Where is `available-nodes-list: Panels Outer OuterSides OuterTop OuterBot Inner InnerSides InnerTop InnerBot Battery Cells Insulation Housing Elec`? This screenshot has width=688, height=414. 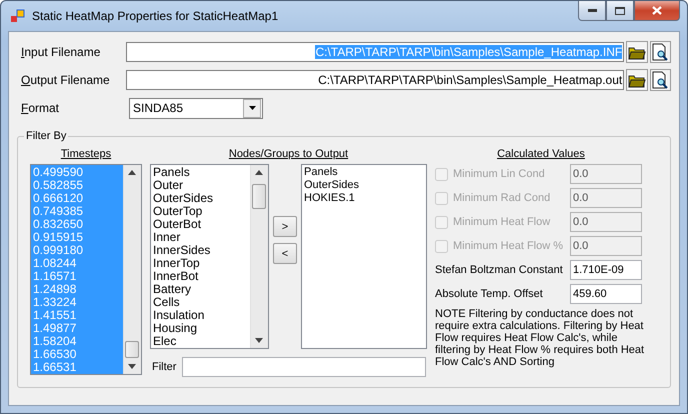 available-nodes-list: Panels Outer OuterSides OuterTop OuterBot Inner InnerSides InnerTop InnerBot Battery Cells Insulation Housing Elec is located at coordinates (209, 256).